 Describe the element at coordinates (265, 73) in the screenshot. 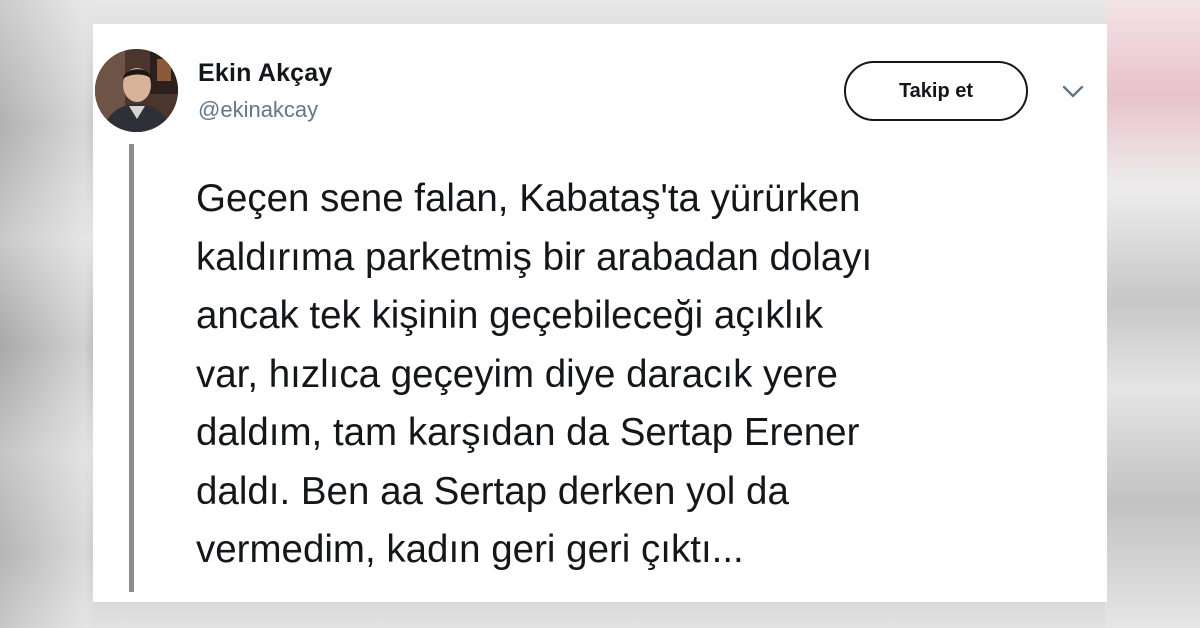

I see `author-name: Ekin Akçay` at that location.